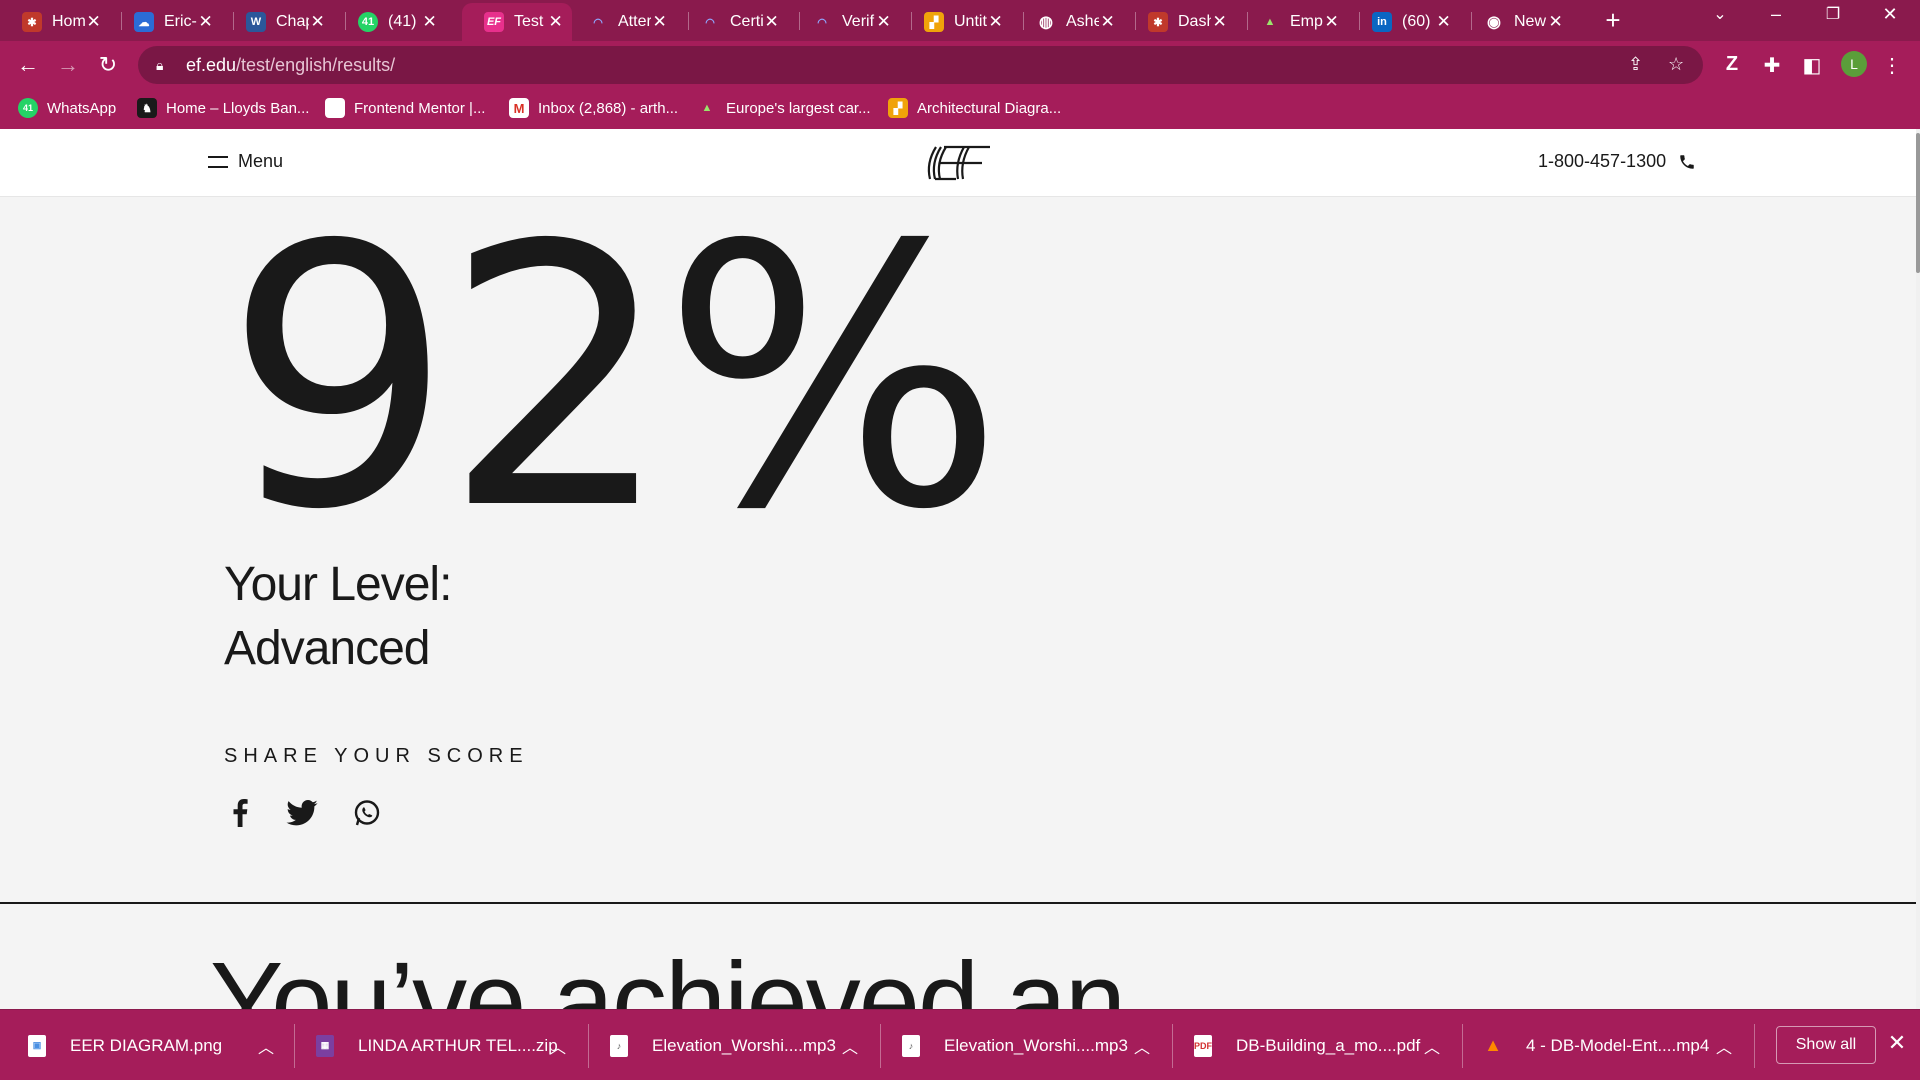  What do you see at coordinates (1069, 22) in the screenshot?
I see `browser-tab: ◍ Ashe ✕` at bounding box center [1069, 22].